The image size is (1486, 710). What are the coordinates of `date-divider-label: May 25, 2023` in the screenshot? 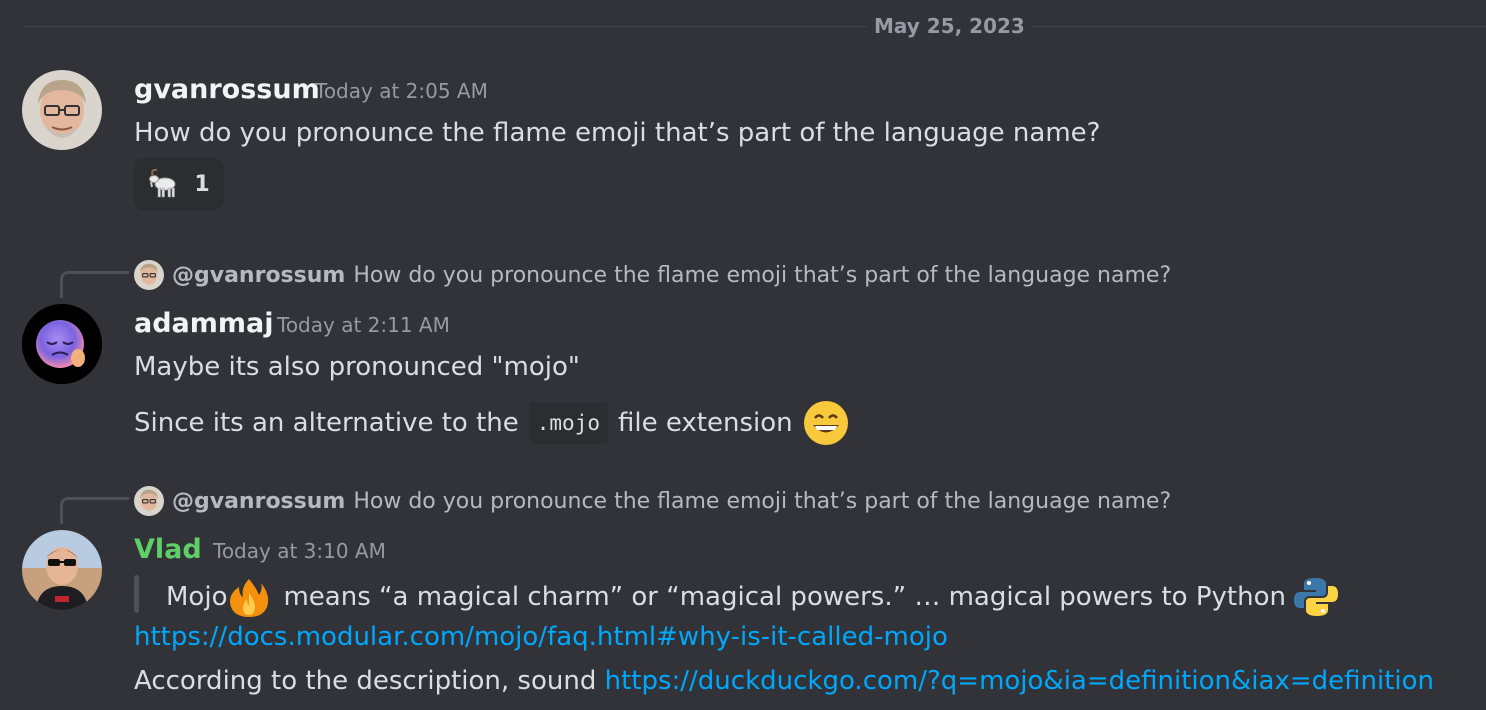 It's located at (949, 26).